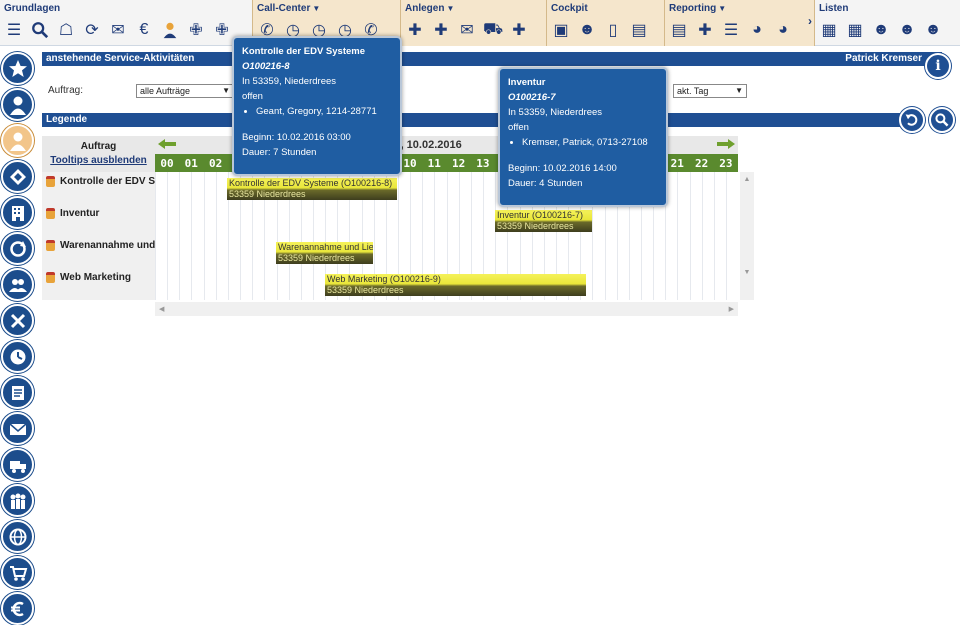 The image size is (960, 625). Describe the element at coordinates (543, 221) in the screenshot. I see `gantt-bar: Inventur (O100216-7) 53359 Niederdrees` at that location.